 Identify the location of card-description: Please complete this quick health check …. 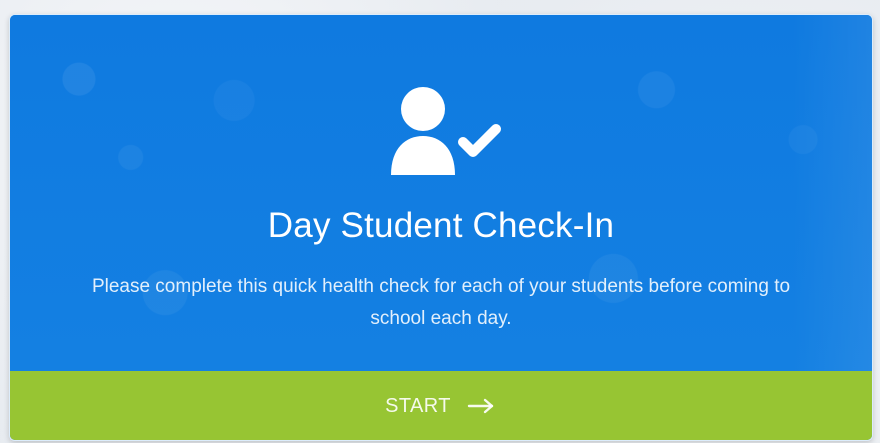
(441, 302).